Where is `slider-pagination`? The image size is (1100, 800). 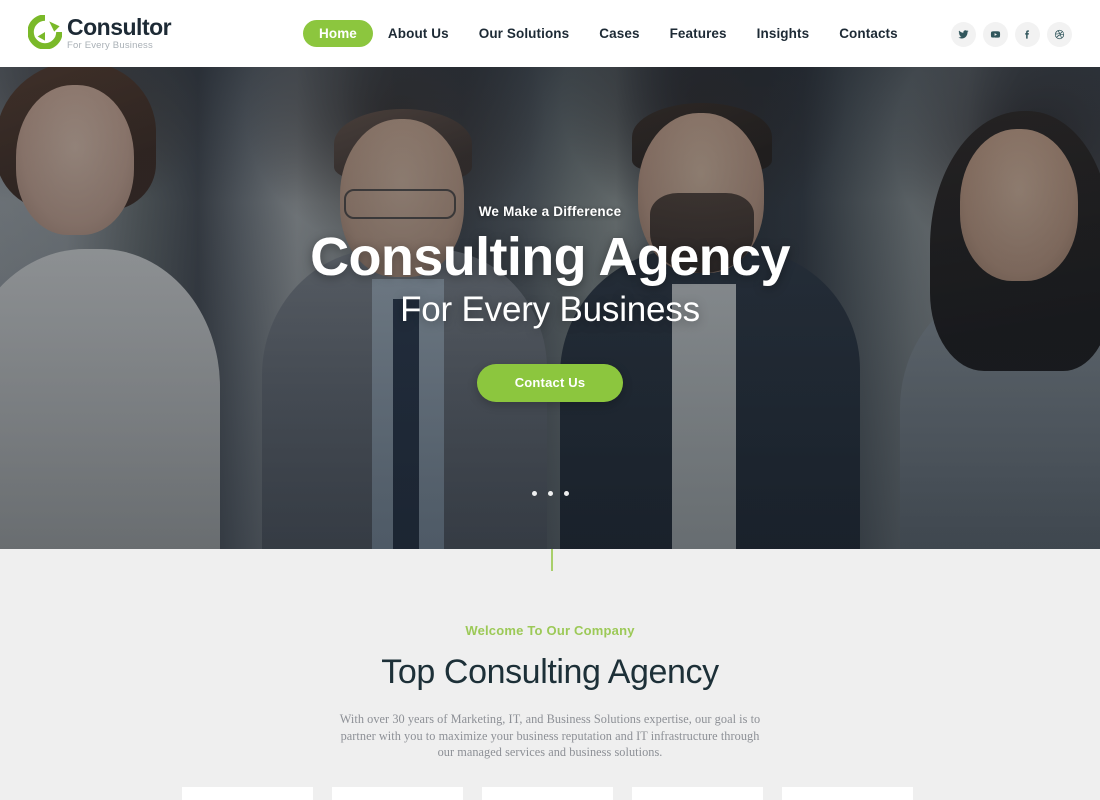 slider-pagination is located at coordinates (550, 493).